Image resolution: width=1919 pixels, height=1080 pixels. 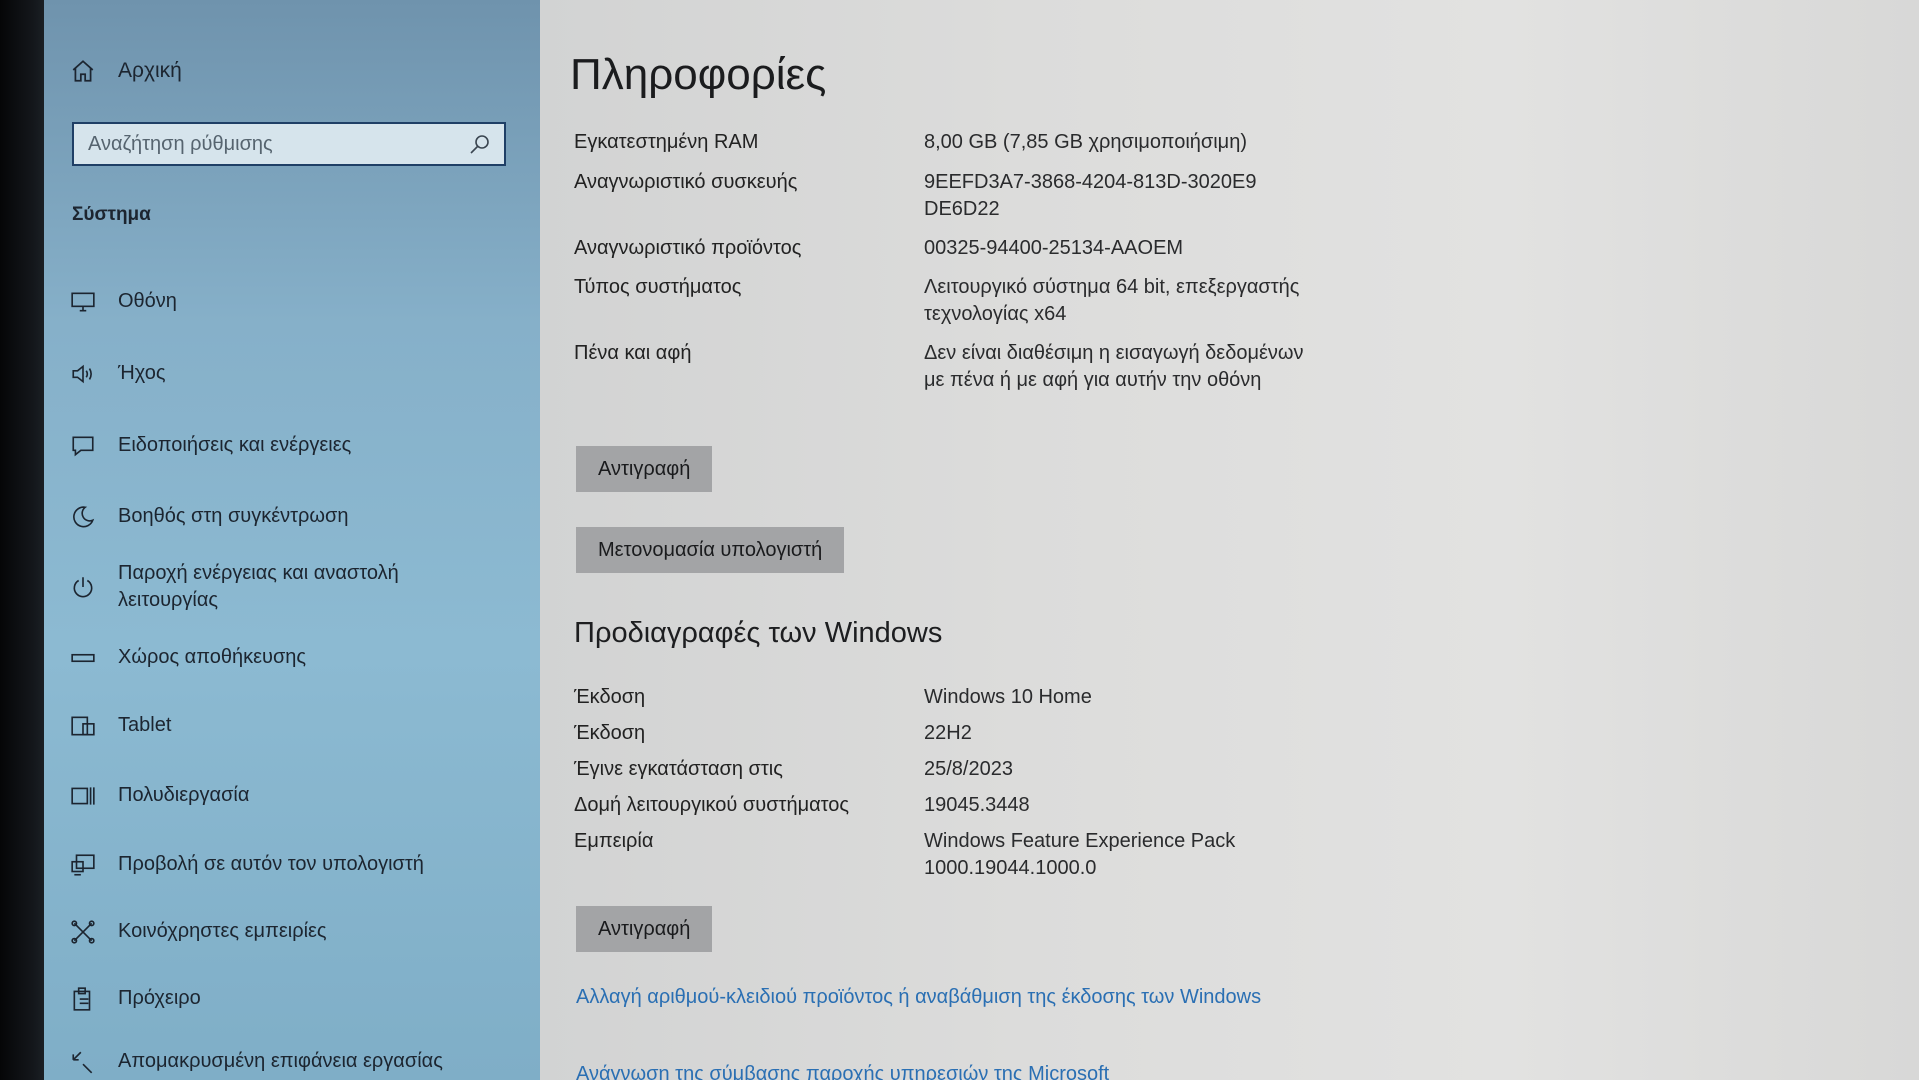 I want to click on sidebar-item-remote-desktop: Απομακρυσμένη επιφάνεια εργασίας, so click(x=300, y=1061).